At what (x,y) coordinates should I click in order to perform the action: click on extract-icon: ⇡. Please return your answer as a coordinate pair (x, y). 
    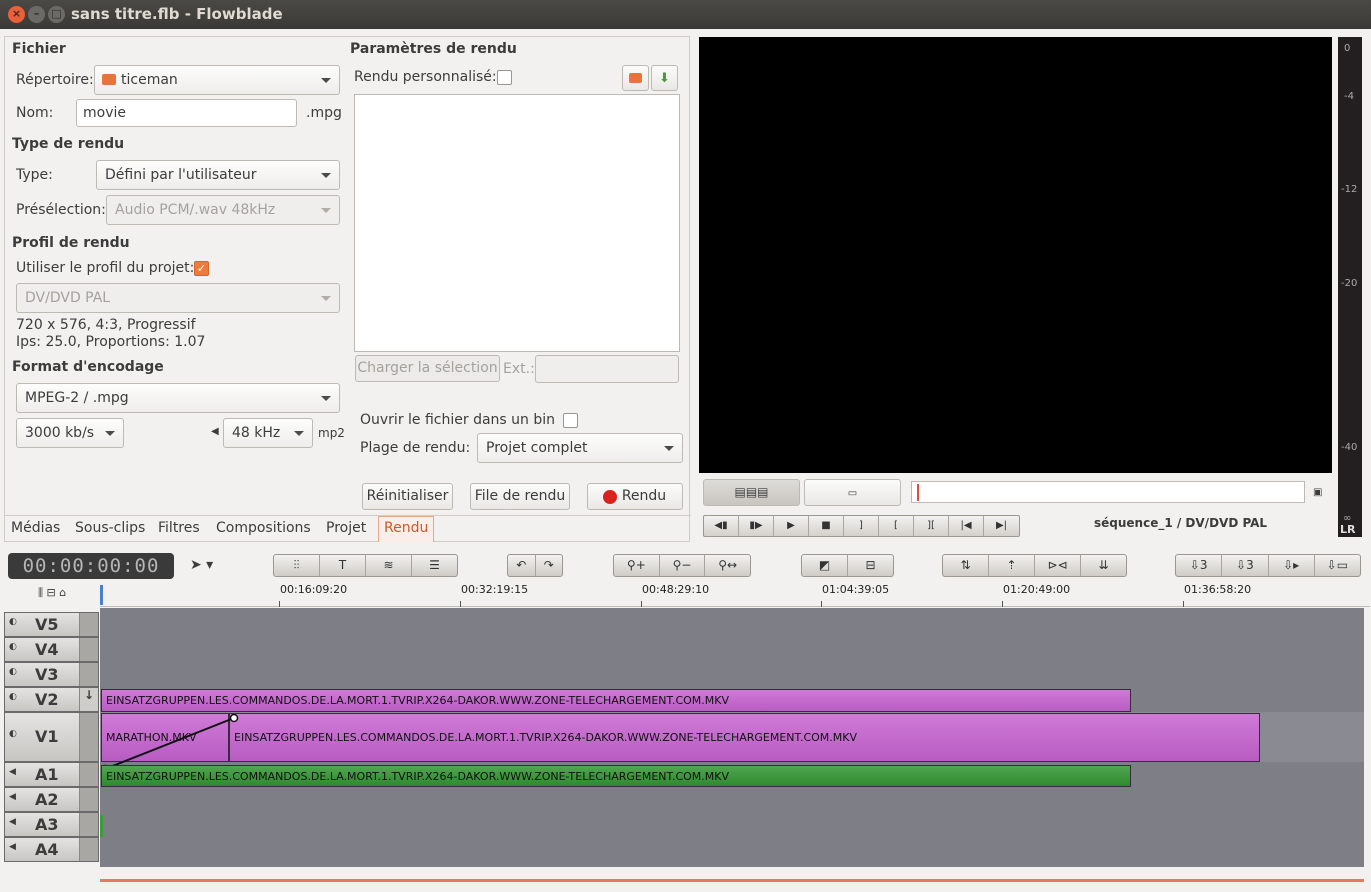
    Looking at the image, I should click on (1012, 565).